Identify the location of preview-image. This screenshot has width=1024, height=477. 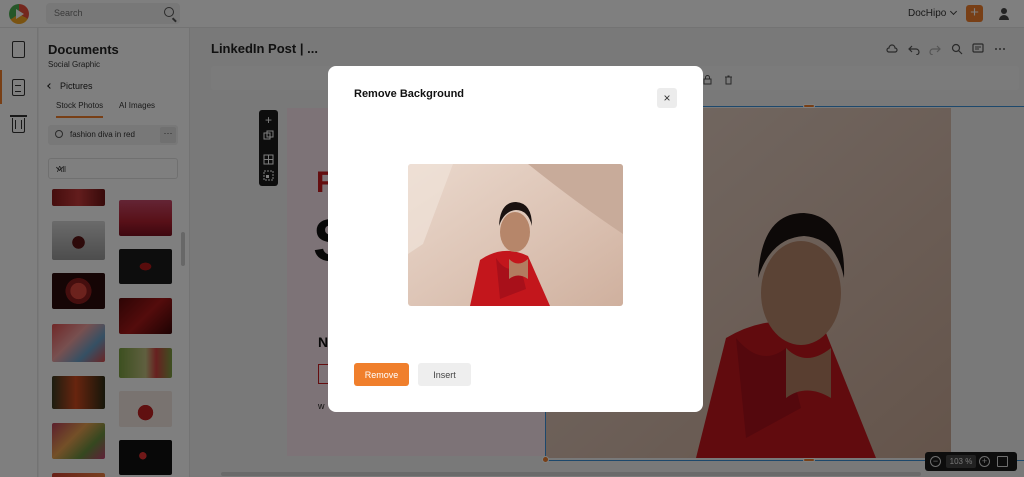
(515, 235).